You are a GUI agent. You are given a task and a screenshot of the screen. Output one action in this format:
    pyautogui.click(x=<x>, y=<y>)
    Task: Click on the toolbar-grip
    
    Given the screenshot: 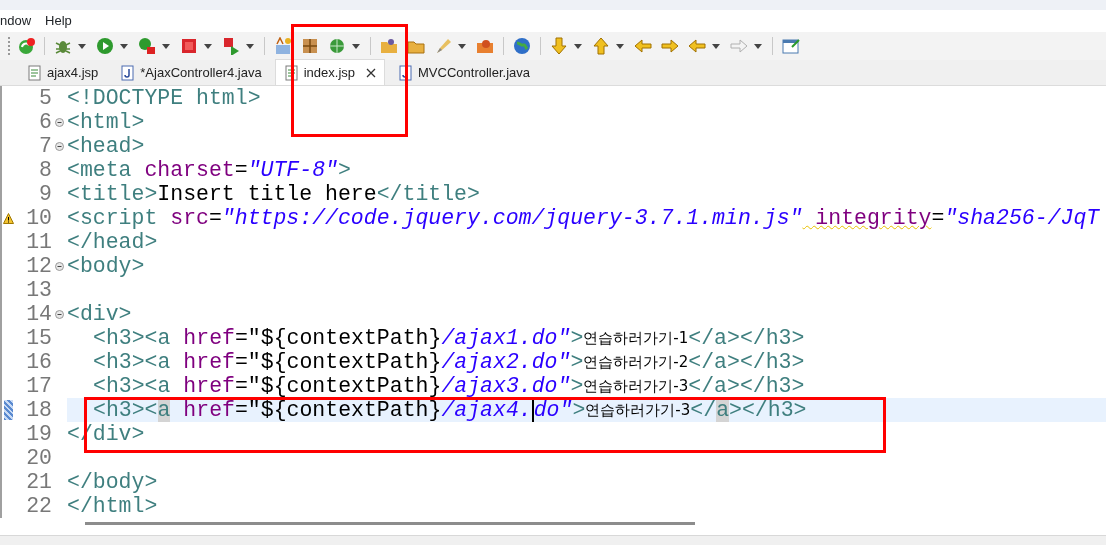 What is the action you would take?
    pyautogui.click(x=9, y=46)
    